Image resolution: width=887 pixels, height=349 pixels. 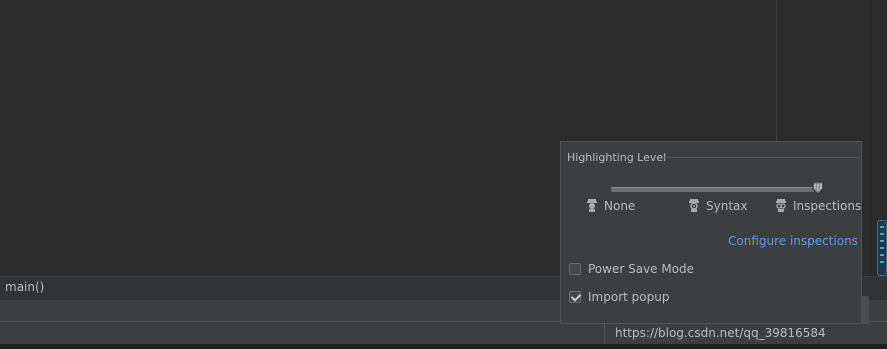 I want to click on window-bottom-edge, so click(x=443, y=346).